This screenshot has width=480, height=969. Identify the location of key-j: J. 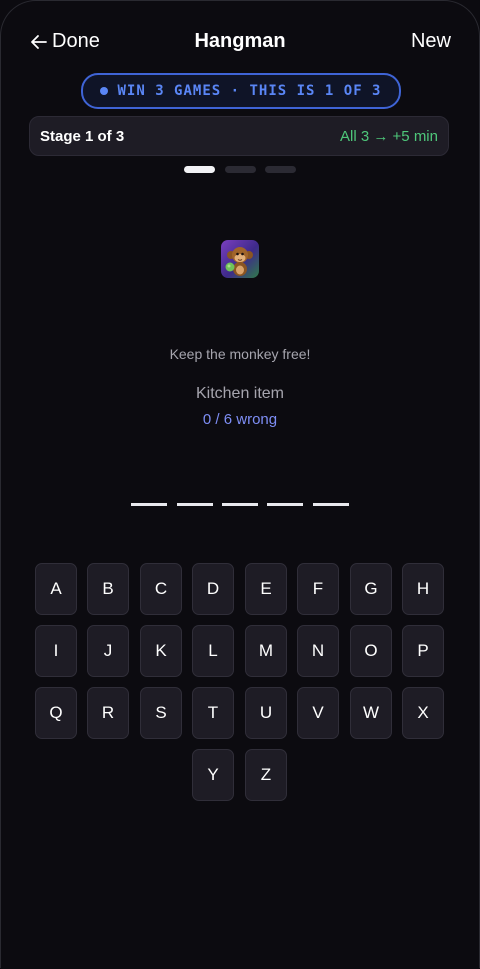
(108, 651).